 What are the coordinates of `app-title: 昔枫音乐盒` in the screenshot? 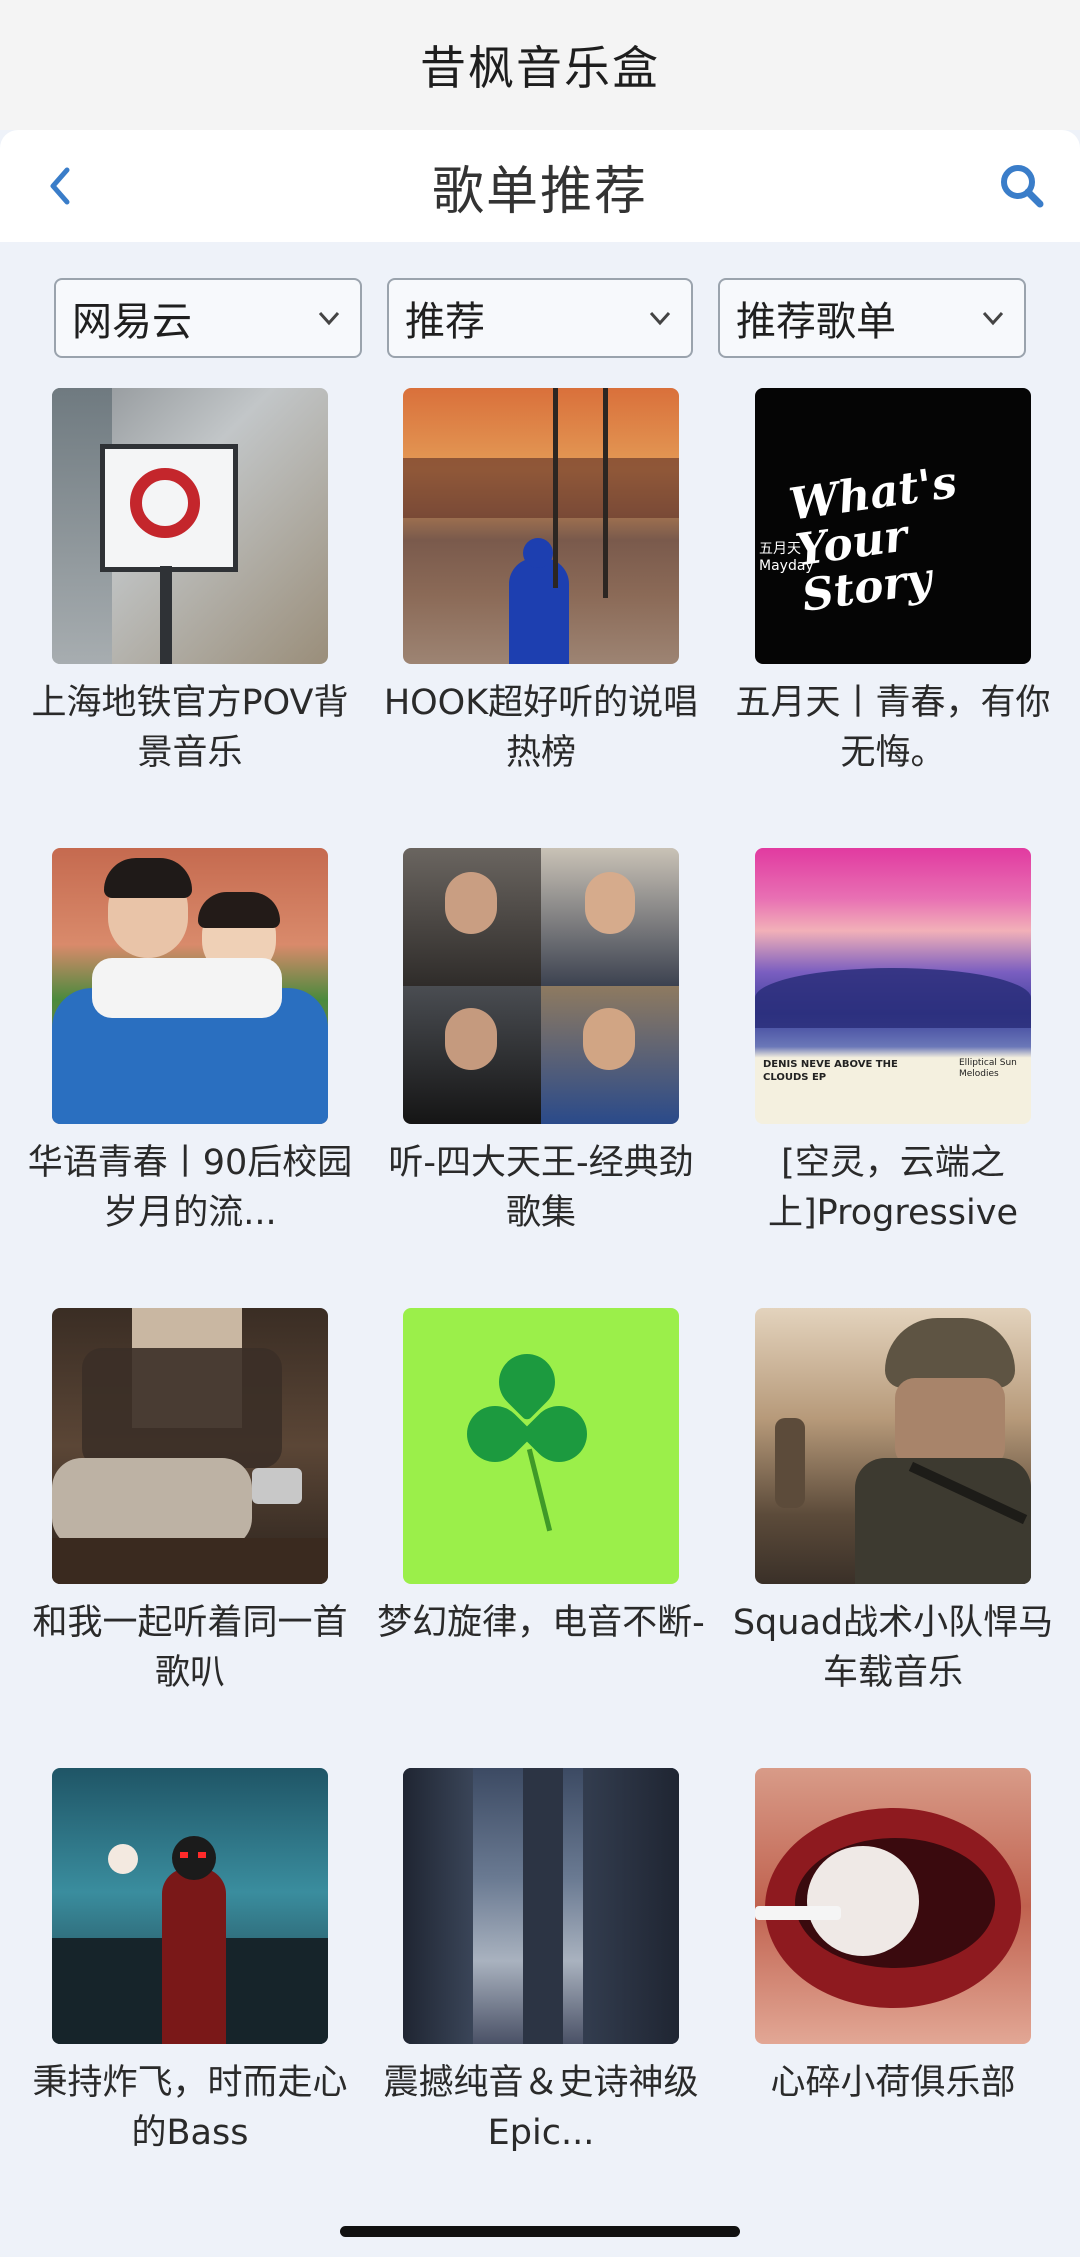 It's located at (540, 68).